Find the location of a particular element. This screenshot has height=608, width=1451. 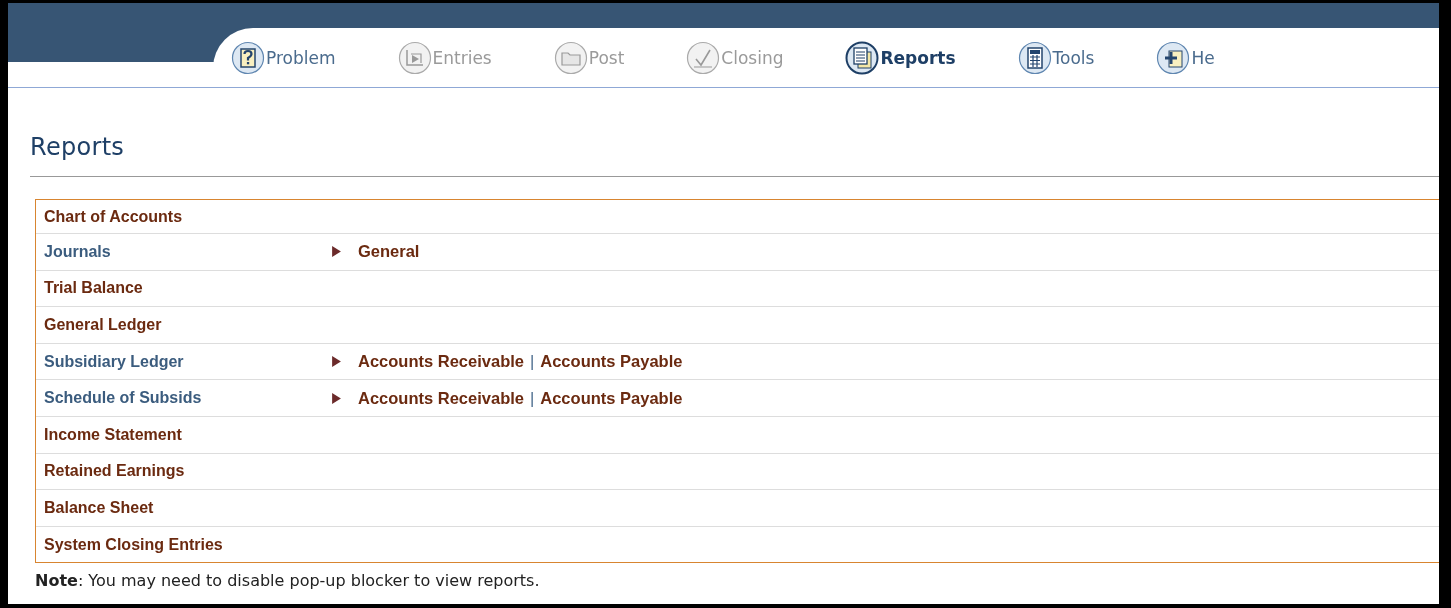

report-link: General is located at coordinates (389, 252).